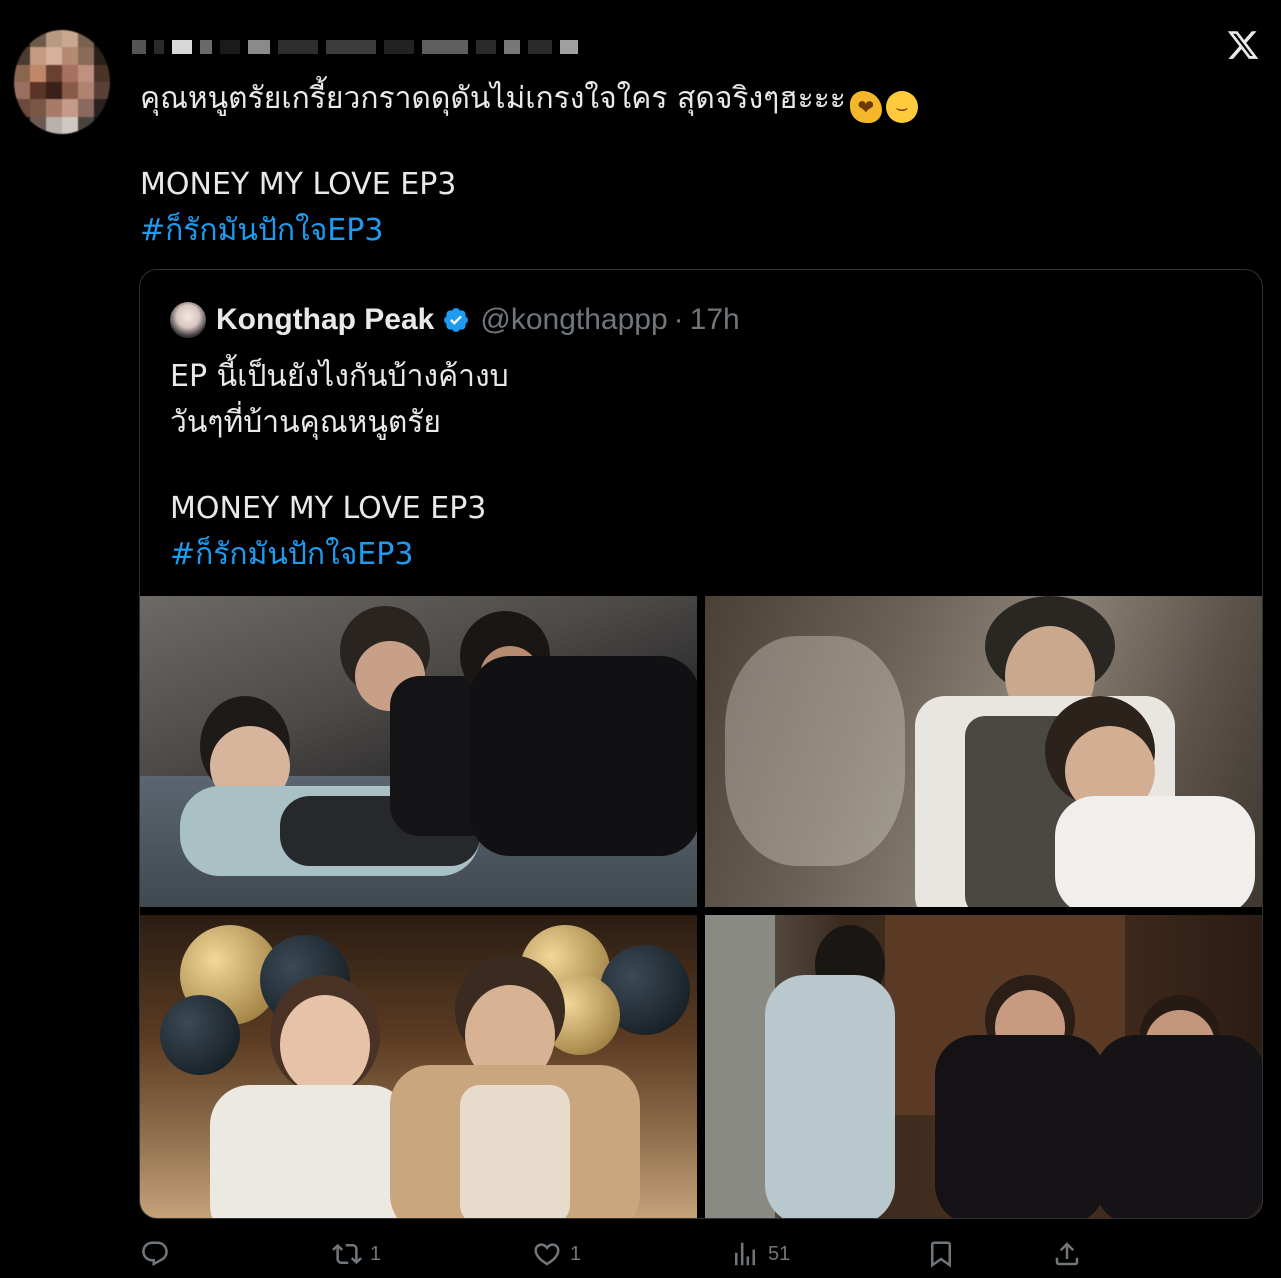 The image size is (1281, 1278). Describe the element at coordinates (339, 555) in the screenshot. I see `quoted-hashtag-link: #ก็รักมันปักใจEP3` at that location.